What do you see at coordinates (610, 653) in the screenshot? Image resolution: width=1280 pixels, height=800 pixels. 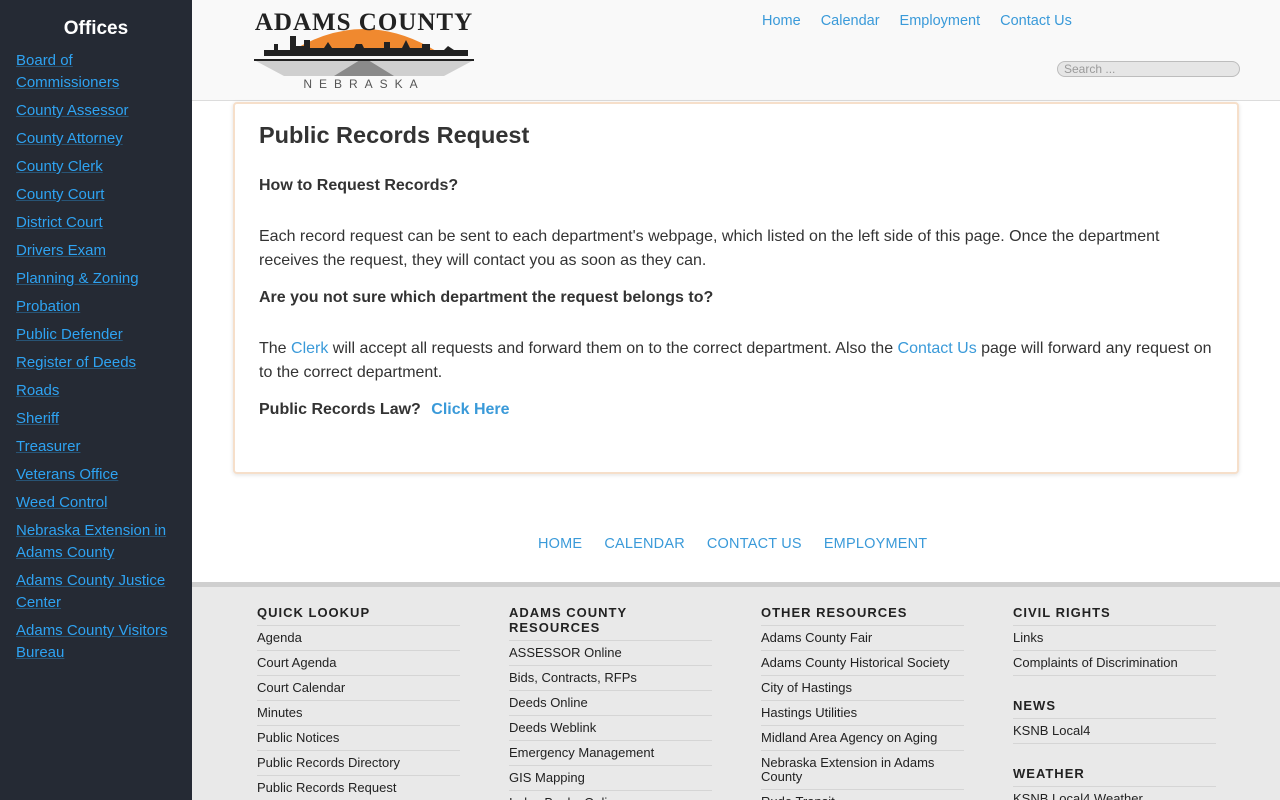 I see `footer-link: ASSESSOR Online` at bounding box center [610, 653].